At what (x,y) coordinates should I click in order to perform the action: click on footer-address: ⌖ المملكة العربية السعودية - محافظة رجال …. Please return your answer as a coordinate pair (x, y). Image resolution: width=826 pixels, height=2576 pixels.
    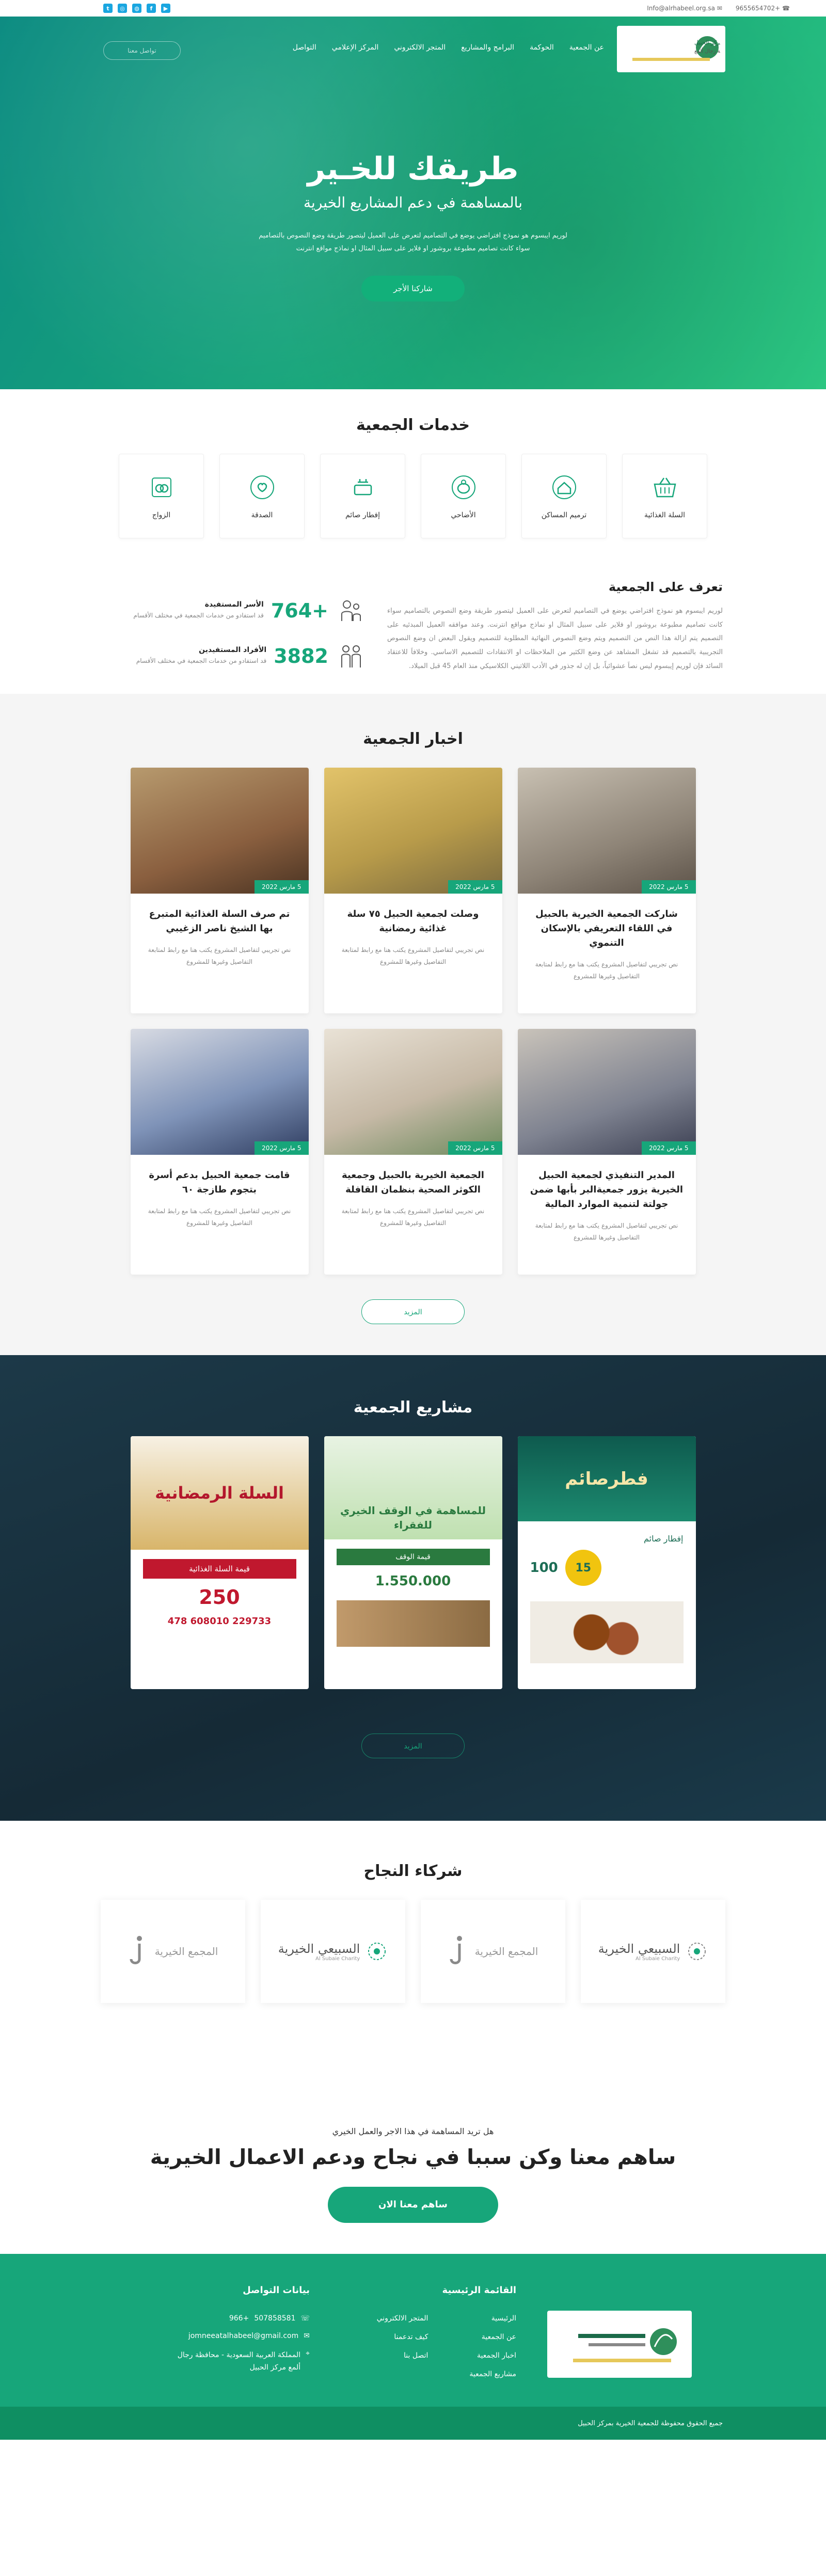
    Looking at the image, I should click on (238, 2361).